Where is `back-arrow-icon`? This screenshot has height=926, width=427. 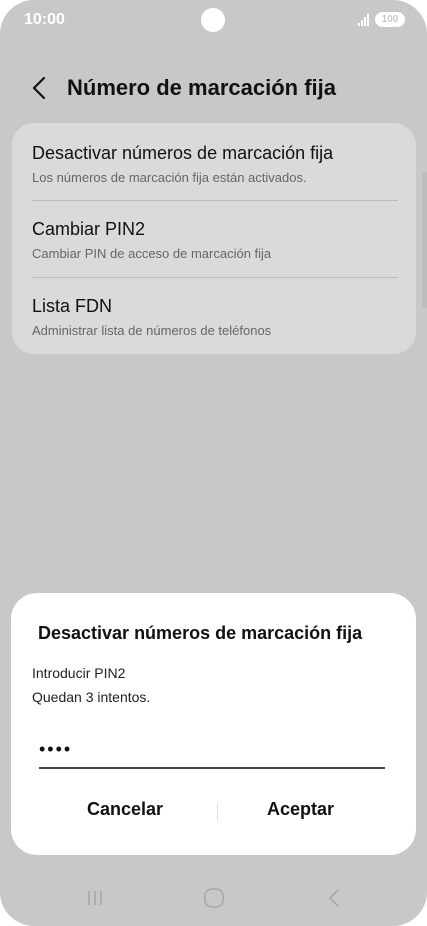
back-arrow-icon is located at coordinates (40, 88).